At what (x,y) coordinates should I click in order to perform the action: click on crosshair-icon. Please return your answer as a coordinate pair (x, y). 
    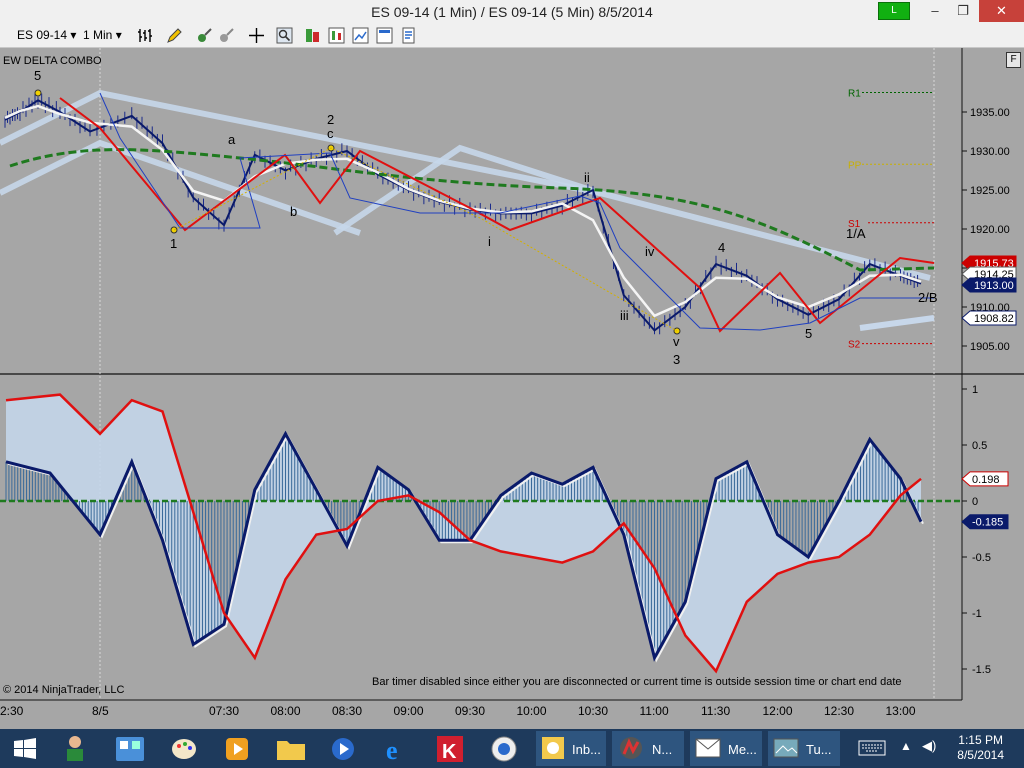
    Looking at the image, I should click on (256, 35).